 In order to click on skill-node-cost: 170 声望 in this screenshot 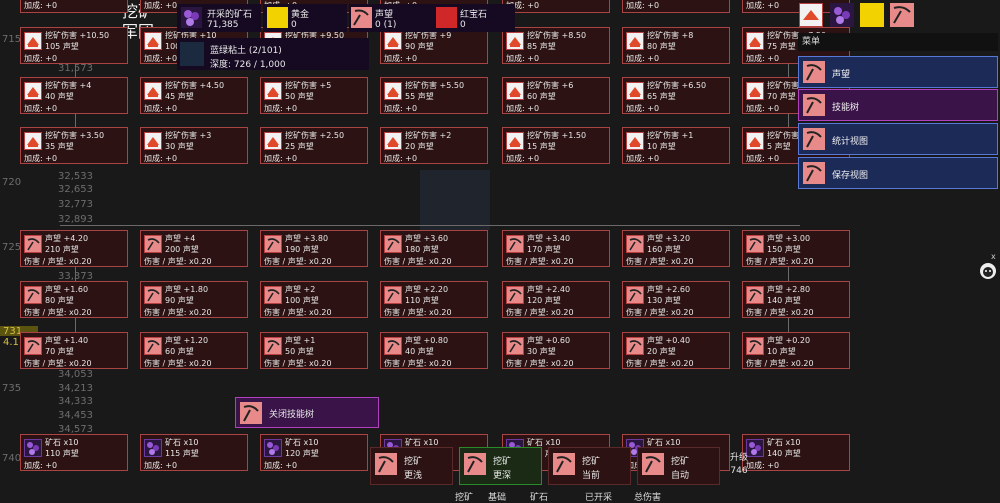, I will do `click(544, 249)`.